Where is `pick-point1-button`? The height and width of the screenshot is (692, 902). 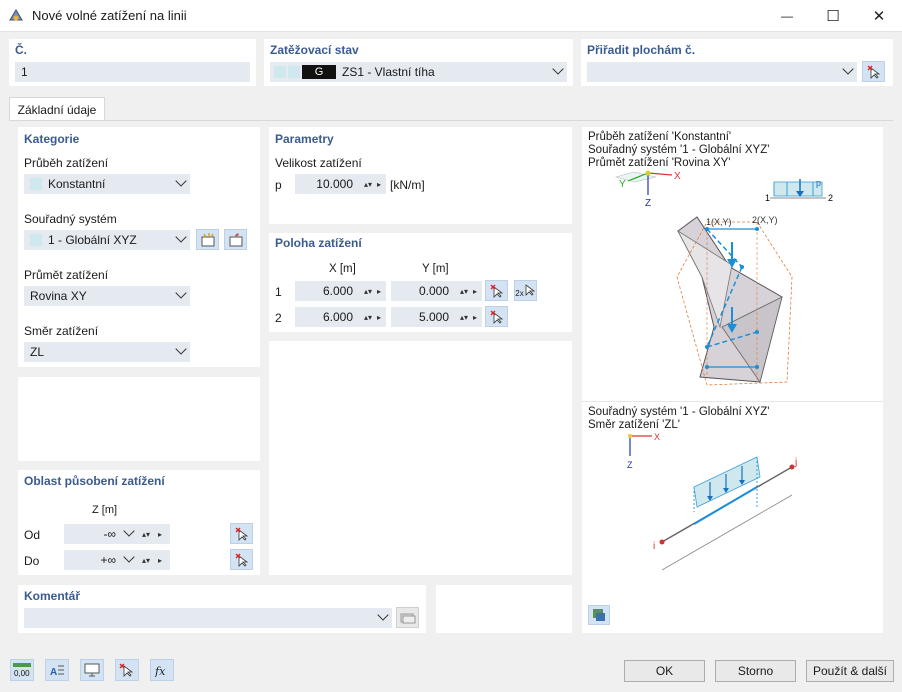 pick-point1-button is located at coordinates (496, 290).